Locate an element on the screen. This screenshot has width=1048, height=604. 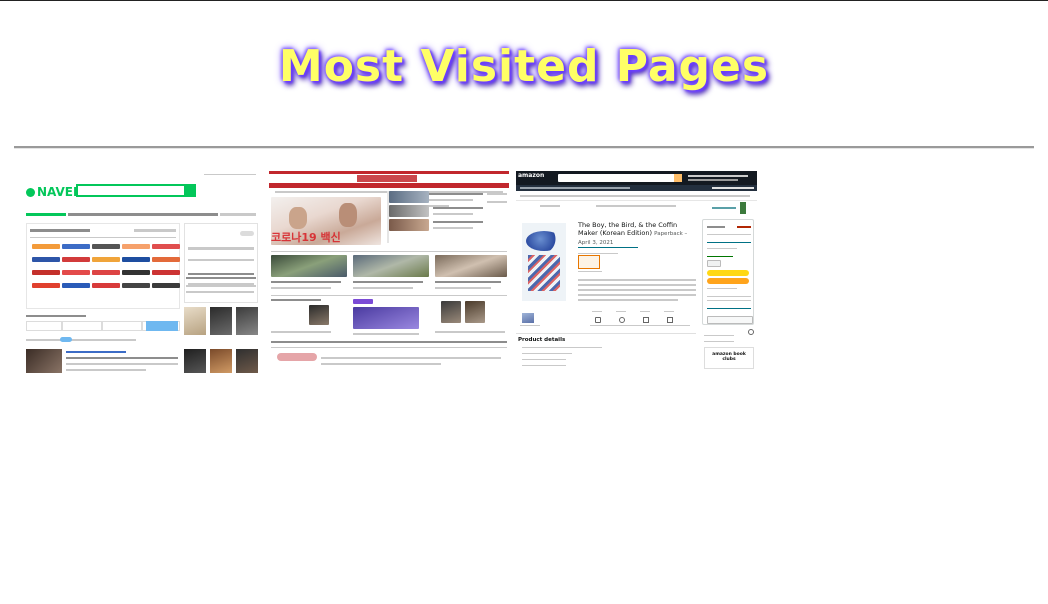
news-nav-bar is located at coordinates (389, 185).